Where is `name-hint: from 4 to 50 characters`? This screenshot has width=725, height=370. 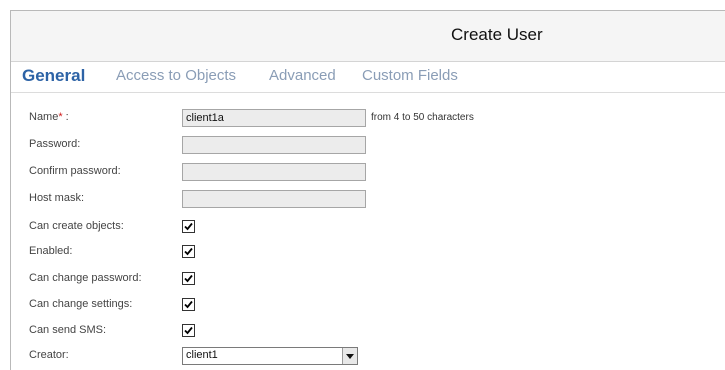 name-hint: from 4 to 50 characters is located at coordinates (422, 117).